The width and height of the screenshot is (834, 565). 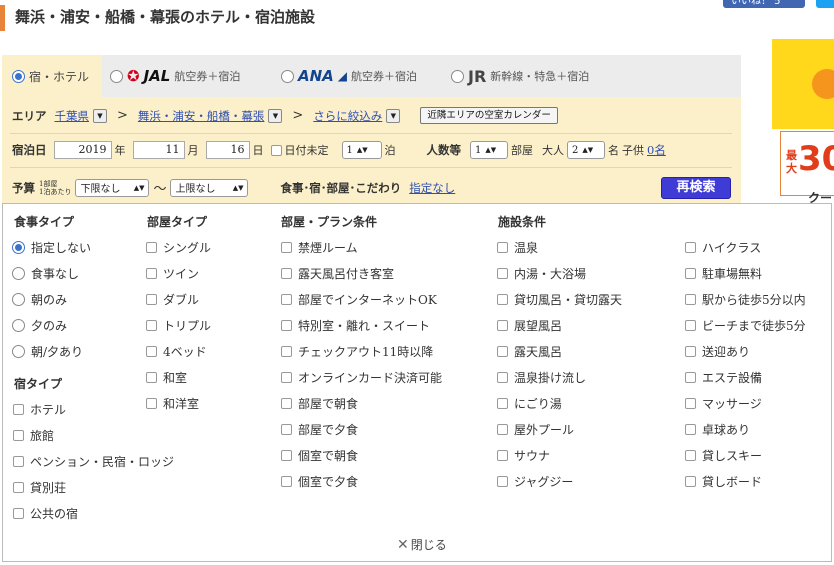 I want to click on tab-hotel: 宿・ホテル, so click(x=52, y=76).